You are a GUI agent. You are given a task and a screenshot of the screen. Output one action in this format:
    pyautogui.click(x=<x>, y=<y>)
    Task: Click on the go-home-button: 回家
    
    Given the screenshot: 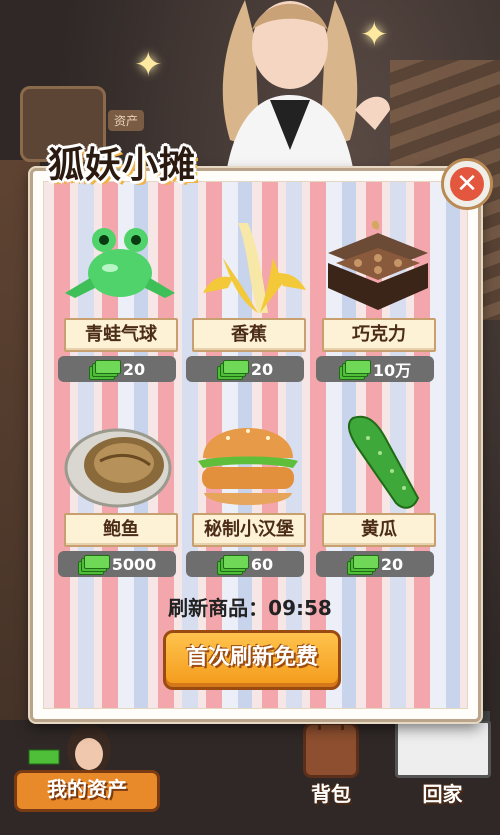 What is the action you would take?
    pyautogui.click(x=442, y=760)
    